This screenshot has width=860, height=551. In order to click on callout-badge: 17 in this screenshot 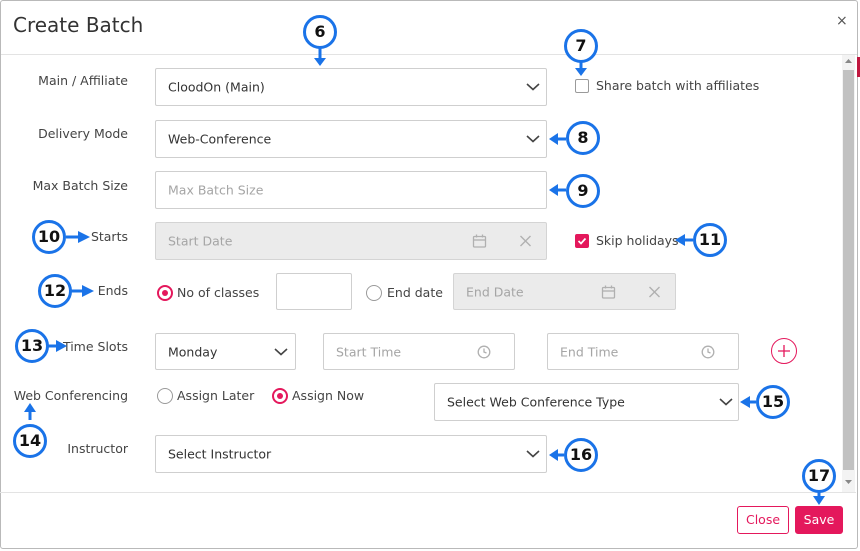, I will do `click(819, 476)`.